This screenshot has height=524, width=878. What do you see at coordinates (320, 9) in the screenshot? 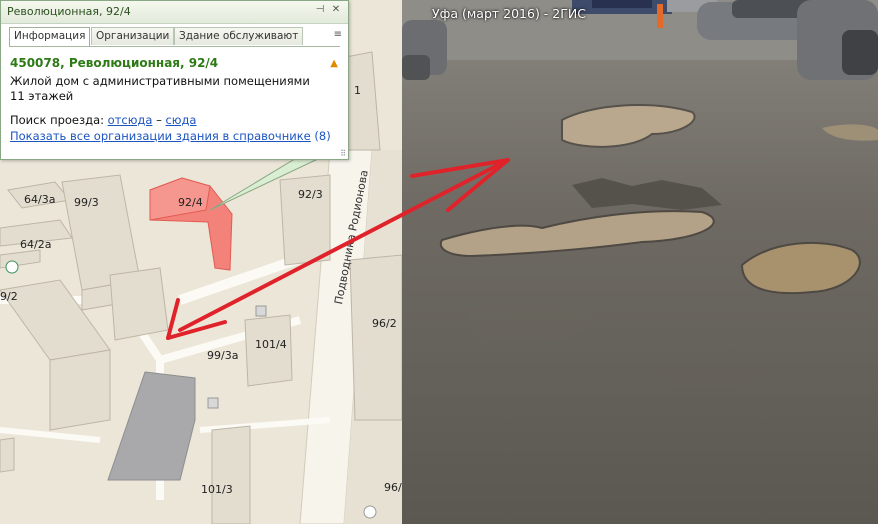
I see `pin-icon: ⊣` at bounding box center [320, 9].